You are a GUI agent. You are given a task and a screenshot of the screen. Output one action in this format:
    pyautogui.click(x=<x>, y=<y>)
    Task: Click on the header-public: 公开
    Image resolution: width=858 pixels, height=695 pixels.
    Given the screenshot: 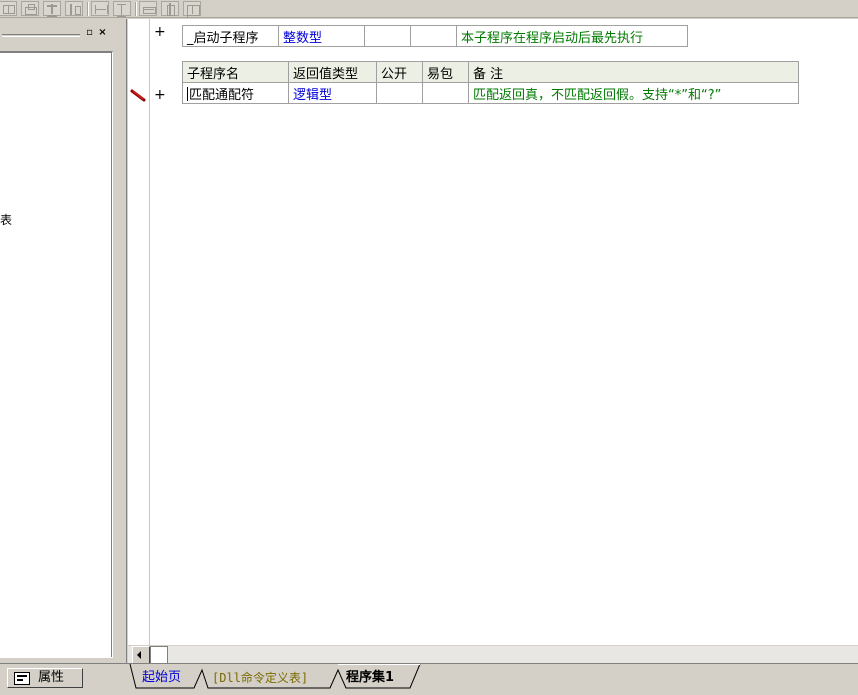 What is the action you would take?
    pyautogui.click(x=399, y=72)
    